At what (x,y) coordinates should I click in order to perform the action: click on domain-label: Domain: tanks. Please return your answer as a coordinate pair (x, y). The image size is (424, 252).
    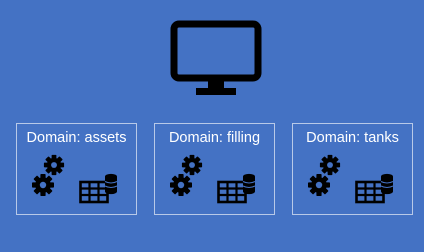
    Looking at the image, I should click on (352, 138).